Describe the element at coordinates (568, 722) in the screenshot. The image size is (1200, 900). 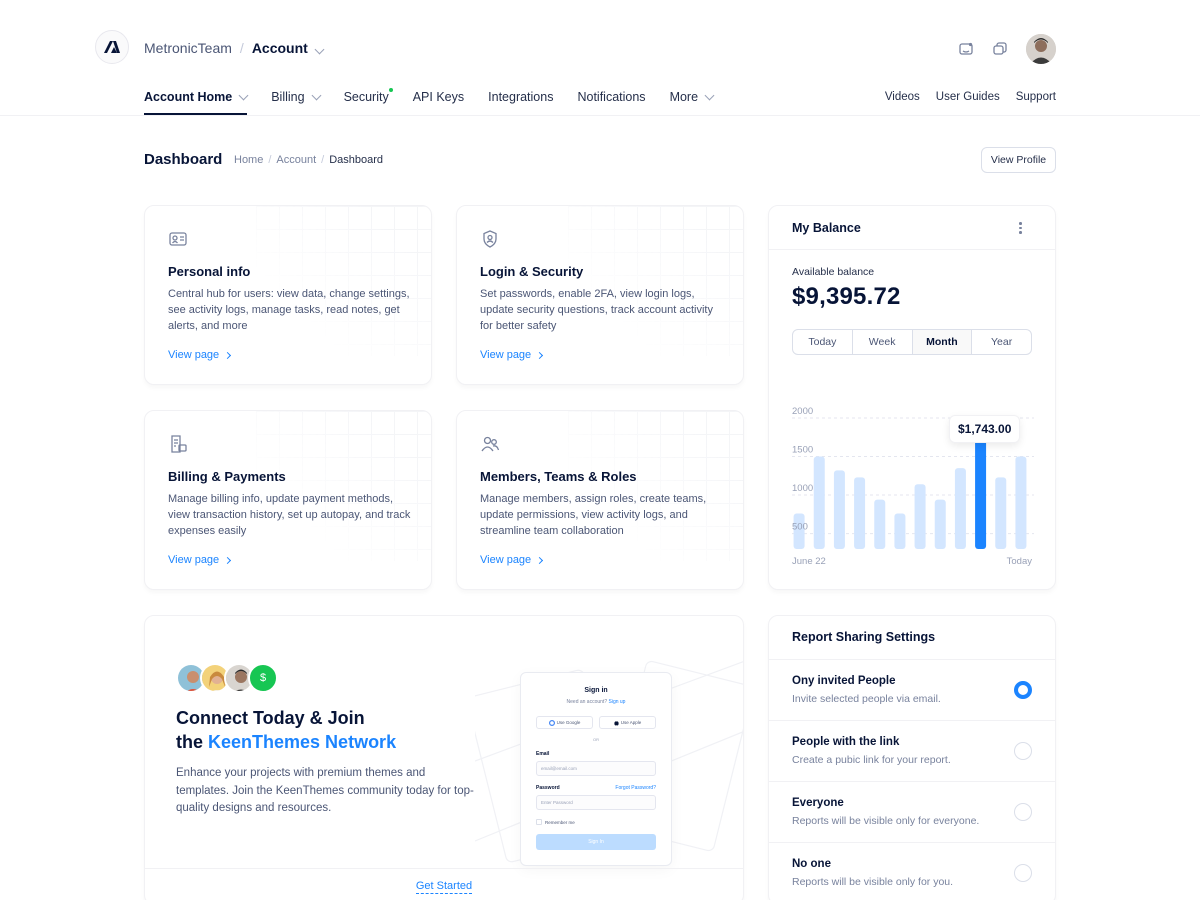
I see `preview-google-label: Use Google` at that location.